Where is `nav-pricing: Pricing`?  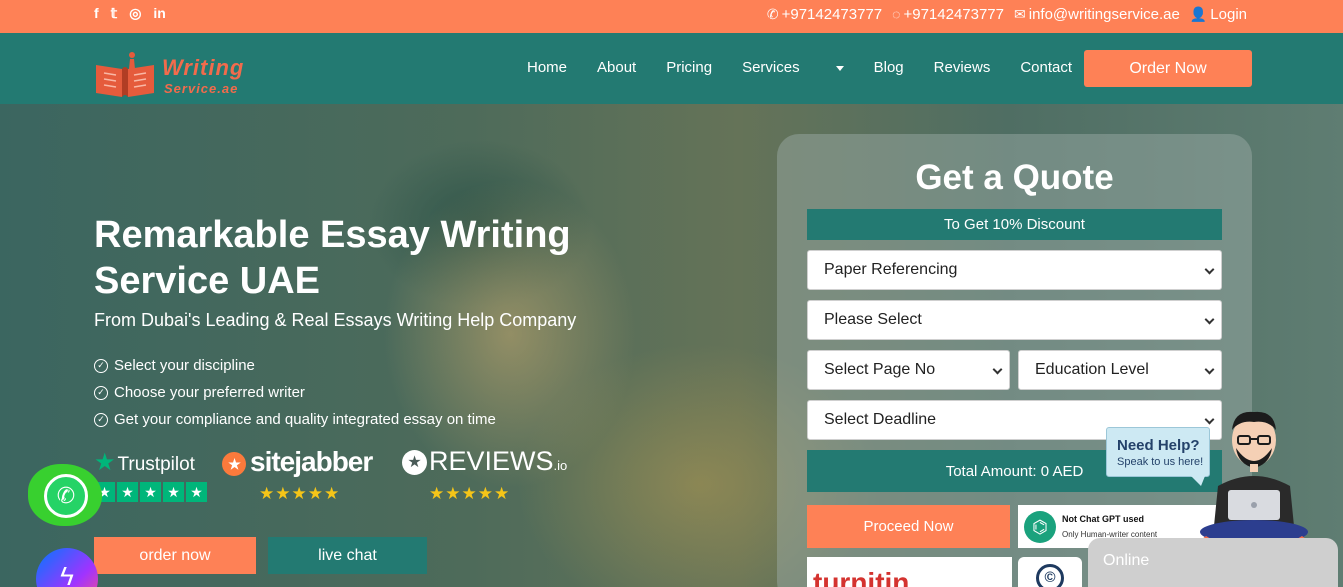 nav-pricing: Pricing is located at coordinates (689, 67).